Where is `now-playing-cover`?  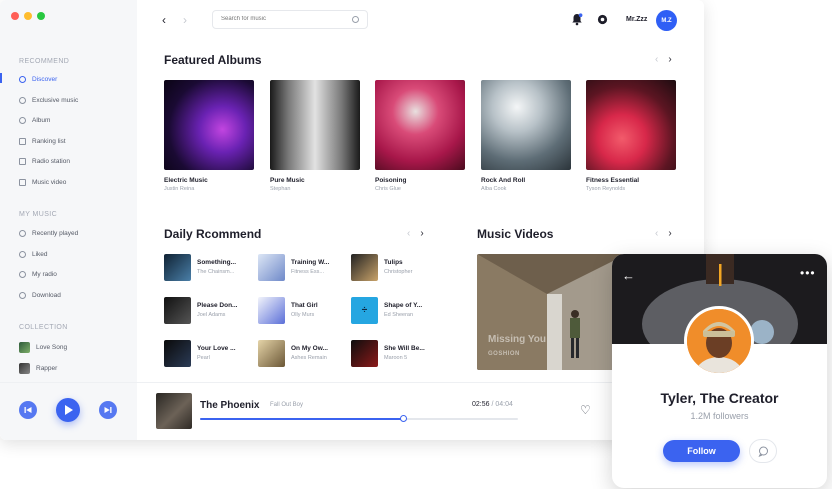
now-playing-cover is located at coordinates (174, 411).